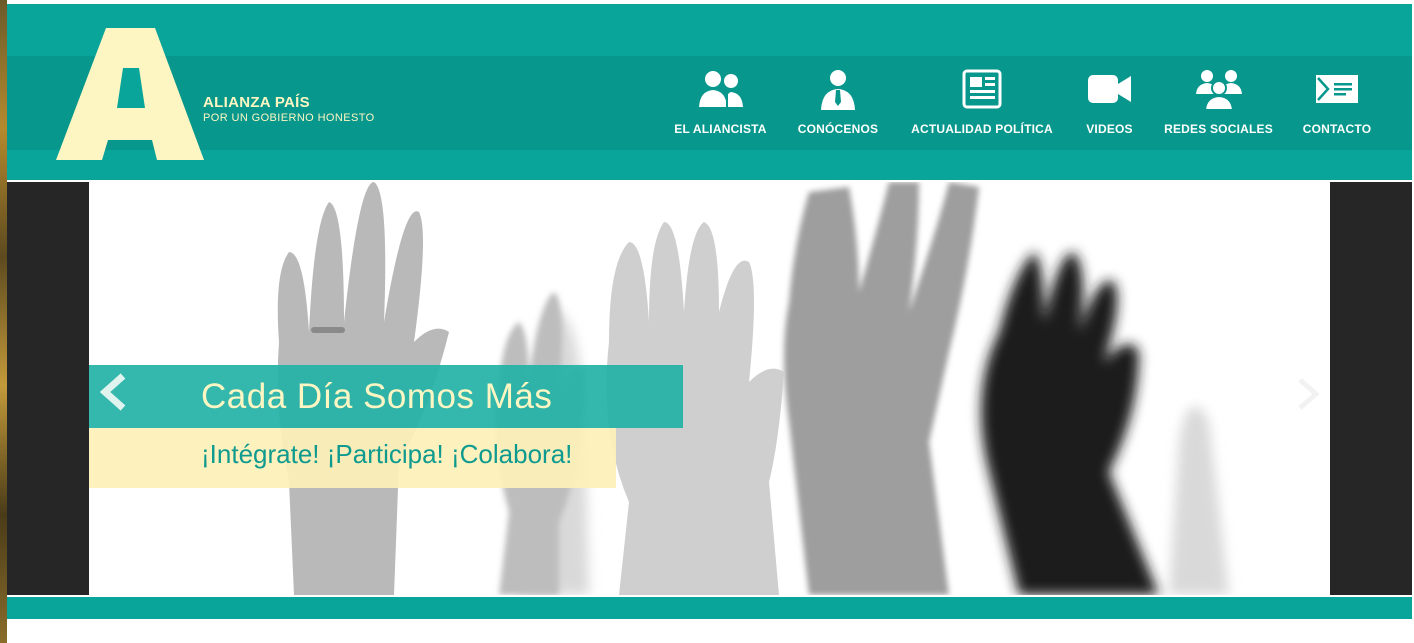 This screenshot has height=643, width=1414. I want to click on slide-headline: Cada Día Somos Más, so click(377, 396).